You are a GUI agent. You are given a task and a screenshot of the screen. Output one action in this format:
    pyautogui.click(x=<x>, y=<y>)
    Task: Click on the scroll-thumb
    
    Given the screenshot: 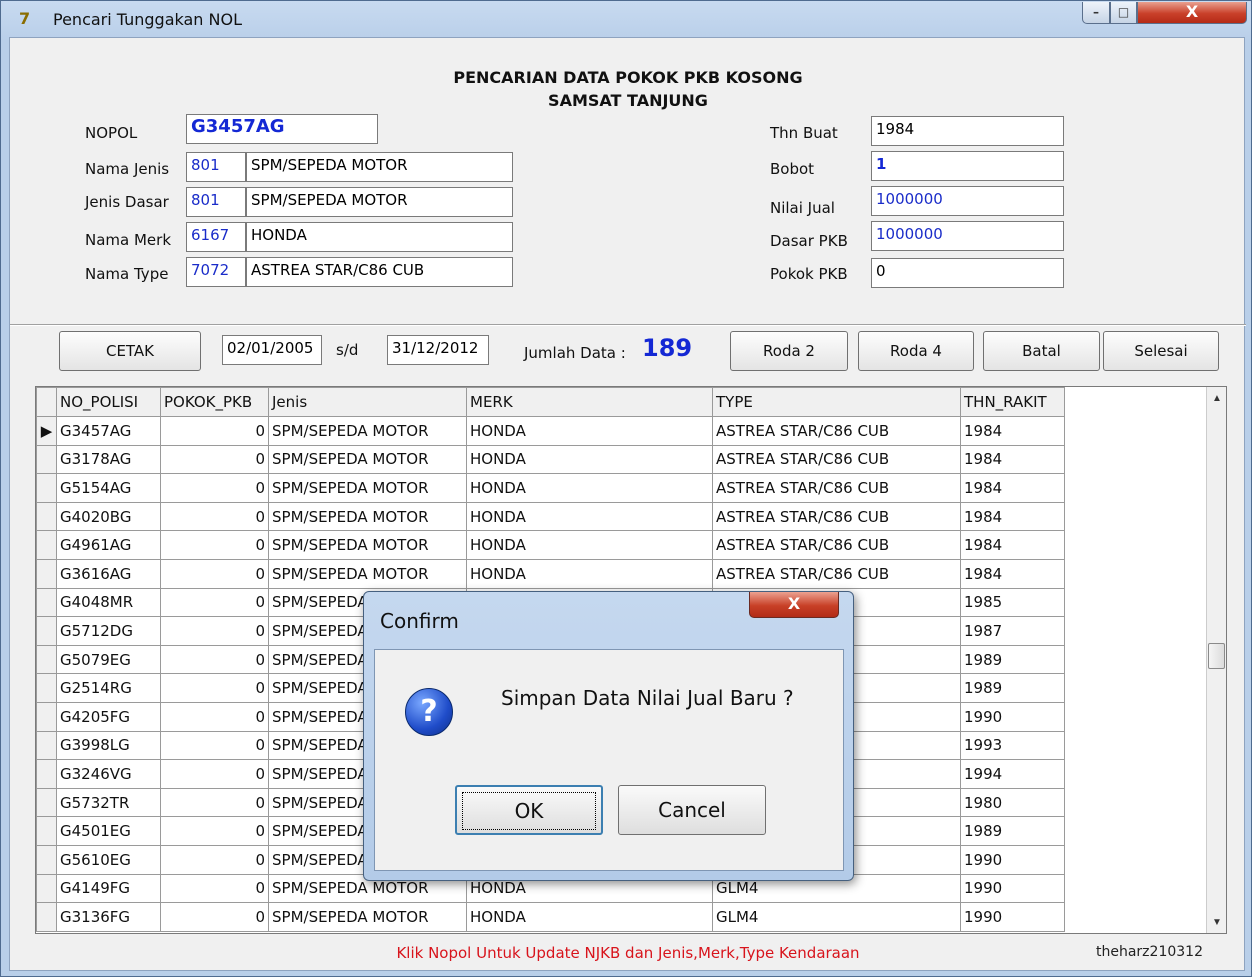 What is the action you would take?
    pyautogui.click(x=1216, y=656)
    